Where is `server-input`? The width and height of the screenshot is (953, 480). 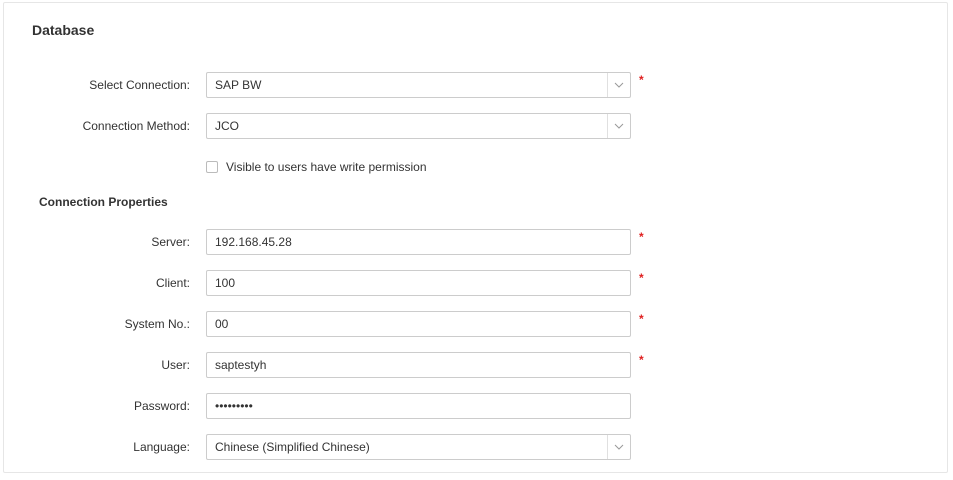
server-input is located at coordinates (418, 242).